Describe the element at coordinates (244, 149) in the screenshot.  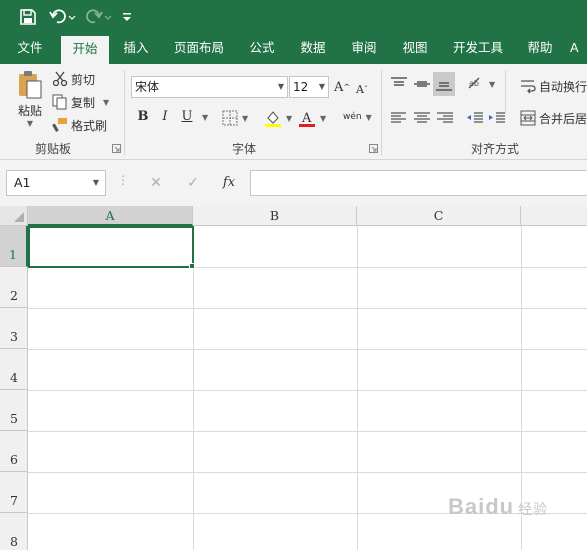
I see `font-group-label: 字体` at that location.